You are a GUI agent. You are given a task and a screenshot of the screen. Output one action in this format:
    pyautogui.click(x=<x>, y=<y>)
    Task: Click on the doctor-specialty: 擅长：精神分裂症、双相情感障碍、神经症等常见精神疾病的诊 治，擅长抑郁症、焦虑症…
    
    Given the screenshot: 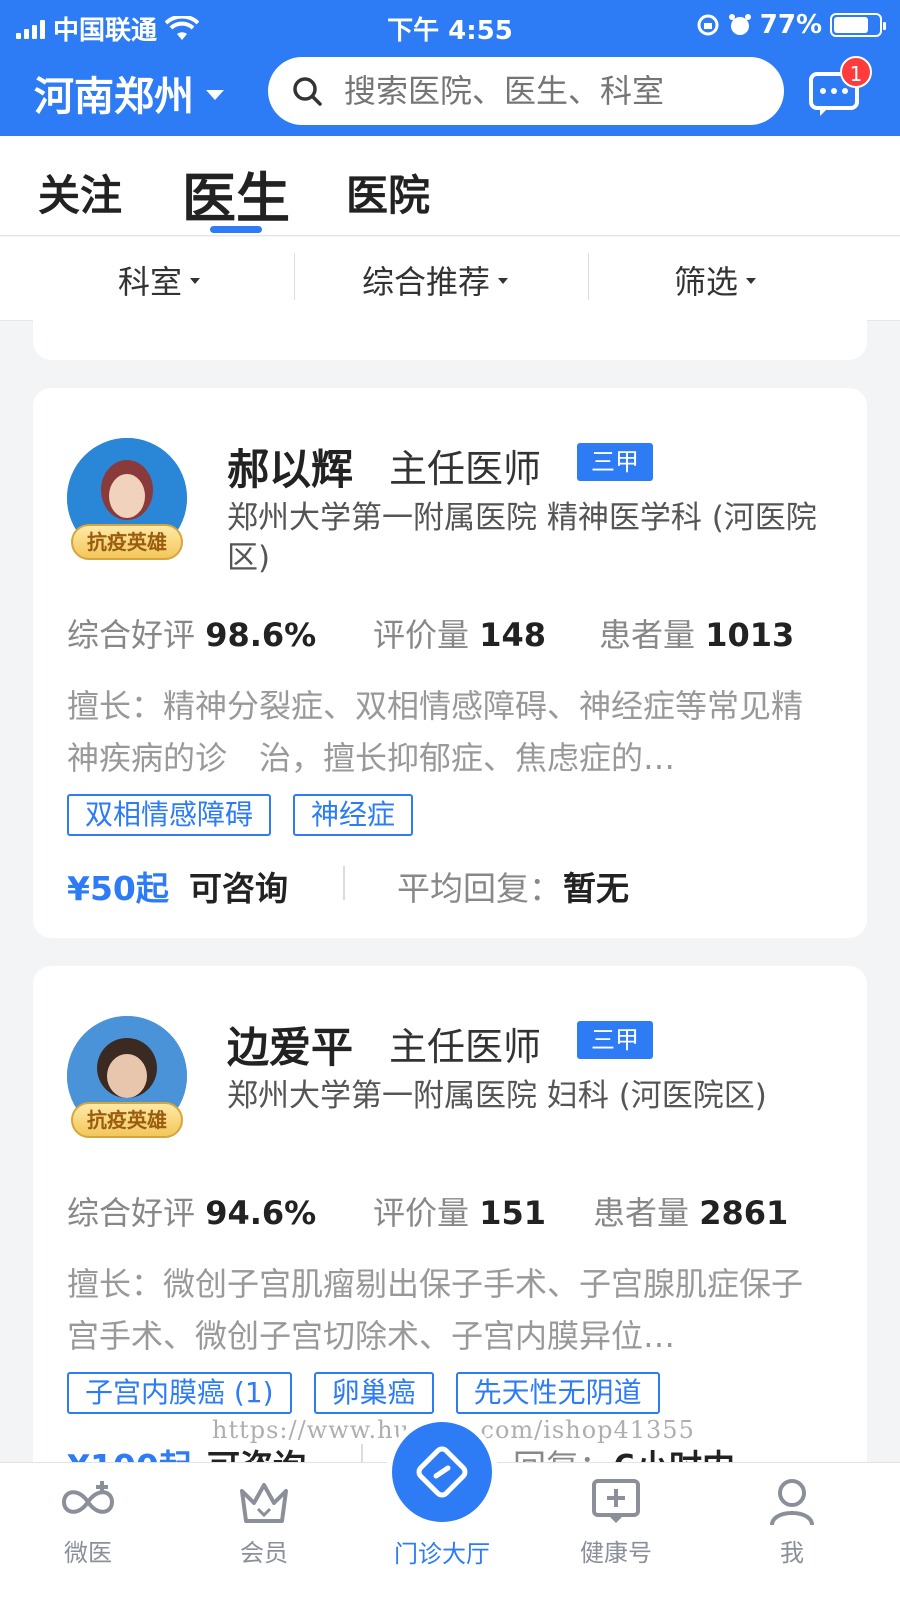 What is the action you would take?
    pyautogui.click(x=435, y=732)
    